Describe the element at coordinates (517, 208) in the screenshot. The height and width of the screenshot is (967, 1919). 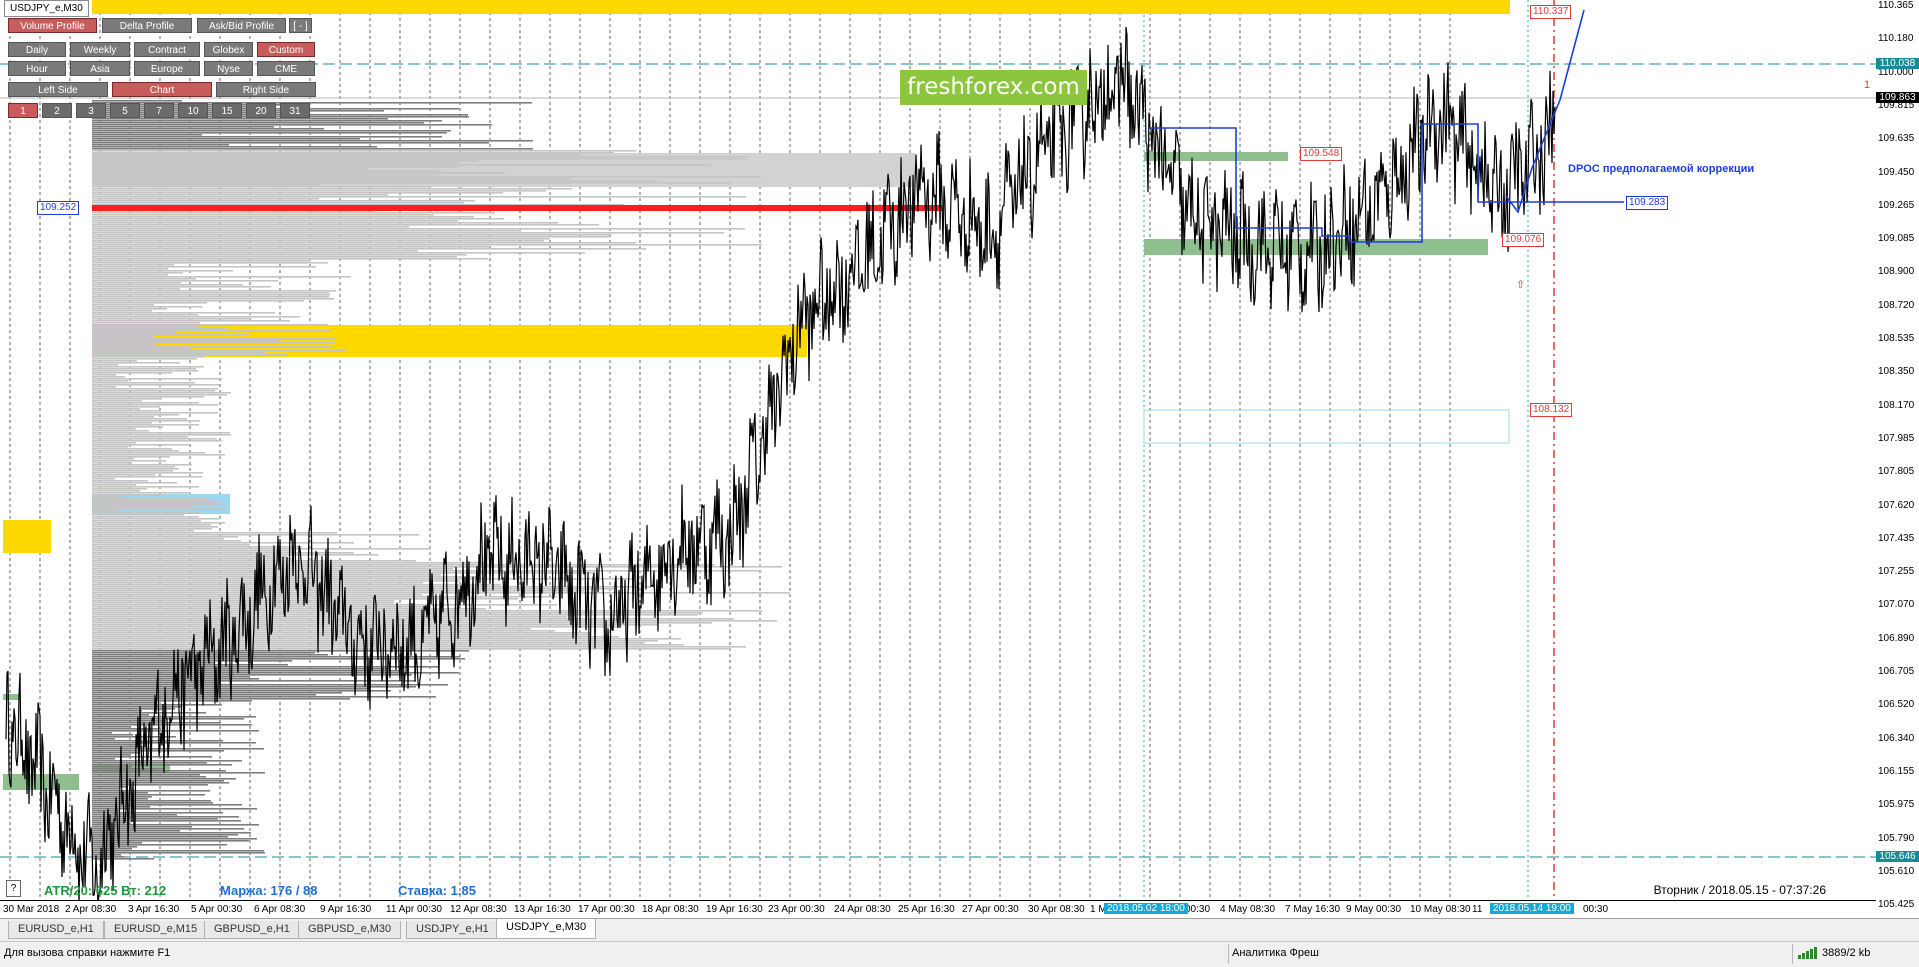
I see `poc-line` at that location.